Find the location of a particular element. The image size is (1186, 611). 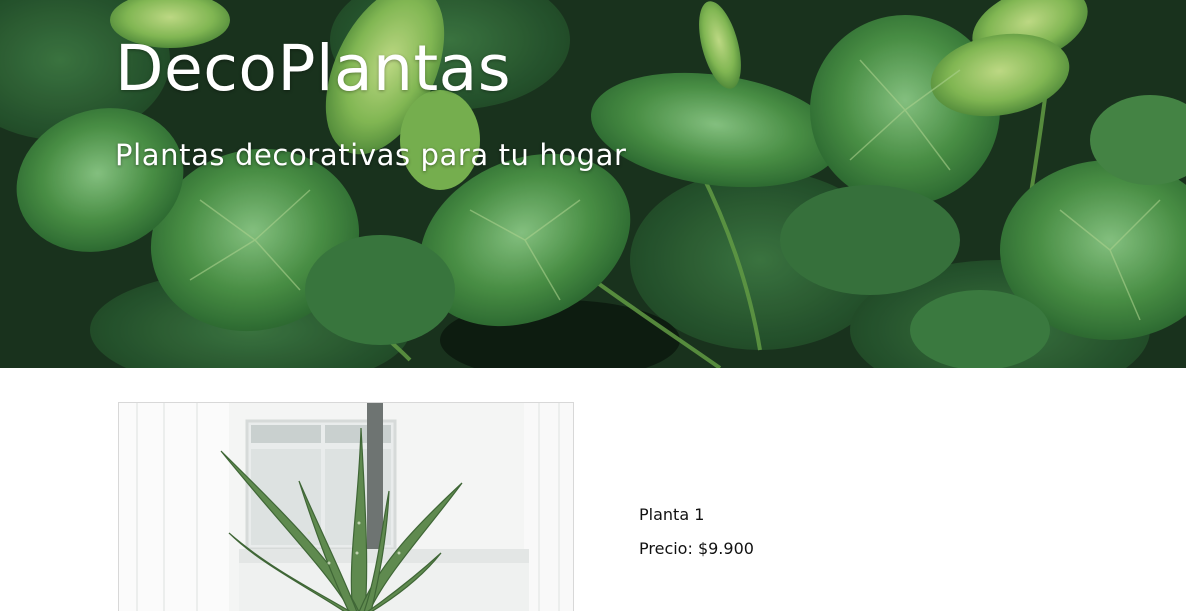

site-title: DecoPlantas is located at coordinates (313, 68).